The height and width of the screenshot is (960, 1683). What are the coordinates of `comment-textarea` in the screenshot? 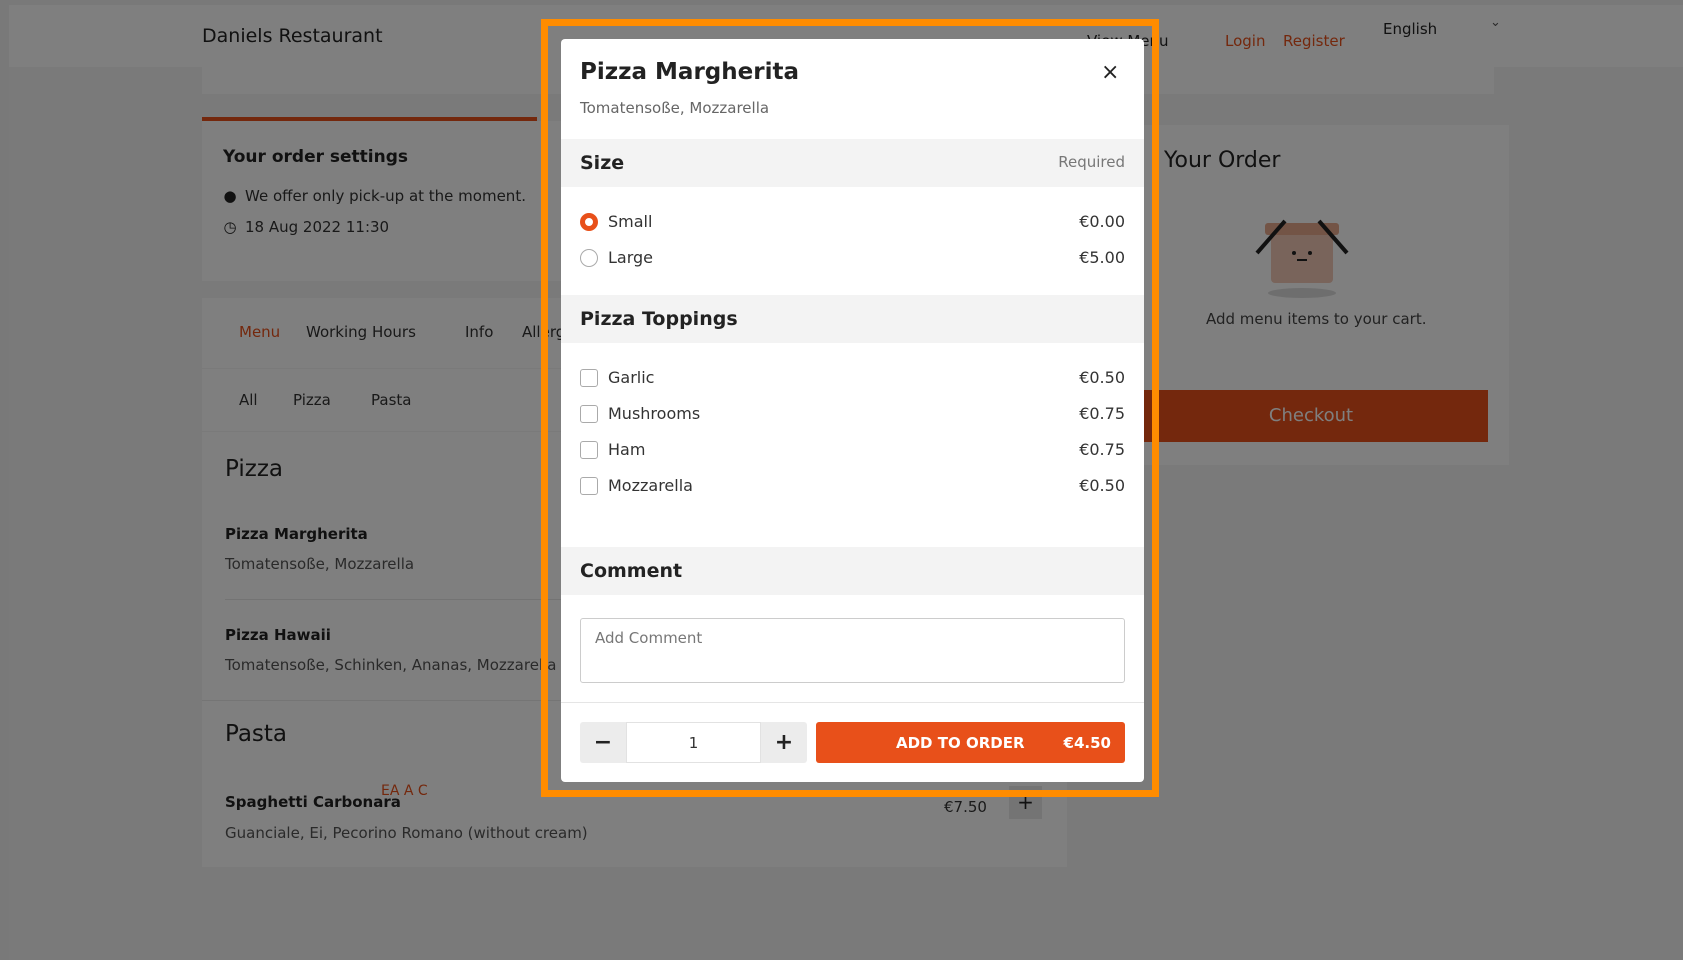 It's located at (852, 650).